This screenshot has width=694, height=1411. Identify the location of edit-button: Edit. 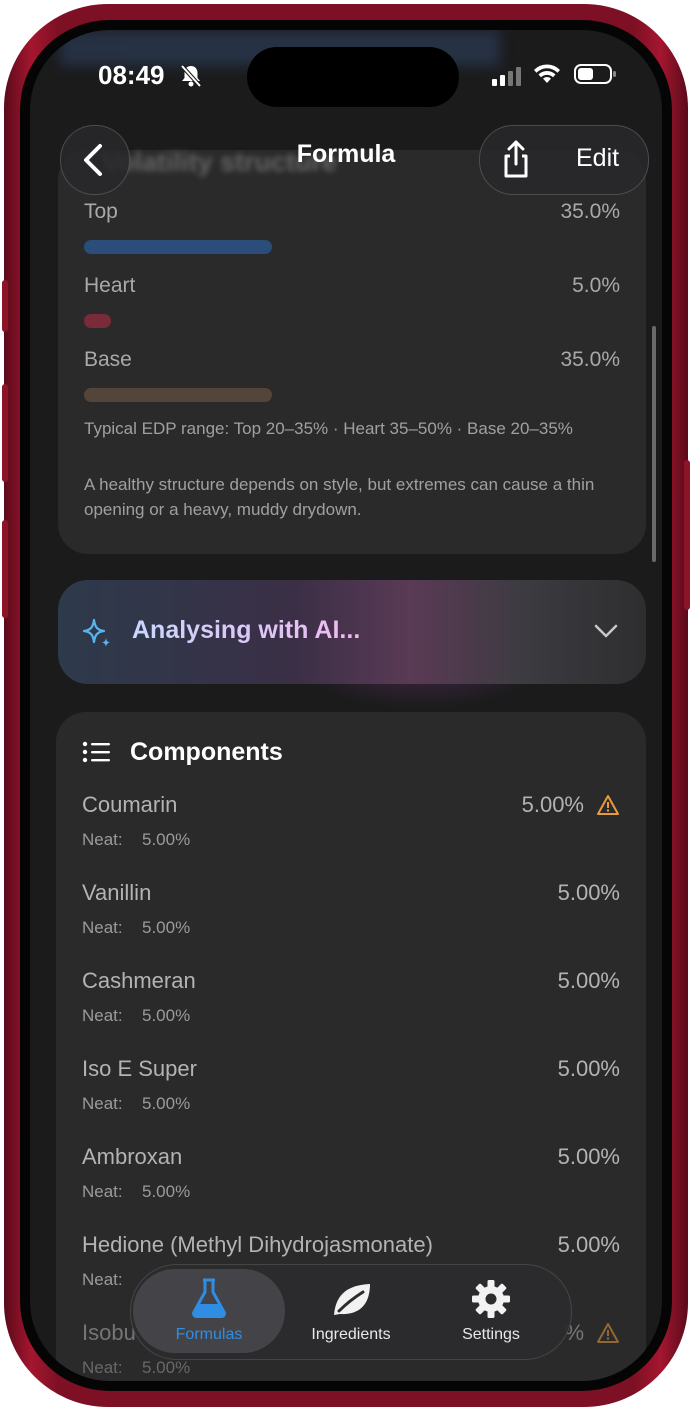
(597, 158).